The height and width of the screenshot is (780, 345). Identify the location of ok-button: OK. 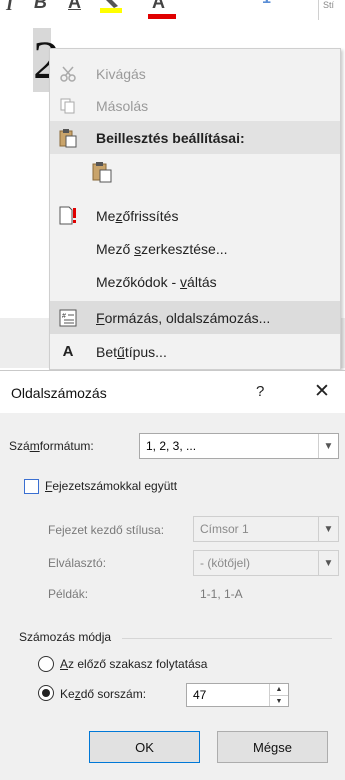
(144, 747).